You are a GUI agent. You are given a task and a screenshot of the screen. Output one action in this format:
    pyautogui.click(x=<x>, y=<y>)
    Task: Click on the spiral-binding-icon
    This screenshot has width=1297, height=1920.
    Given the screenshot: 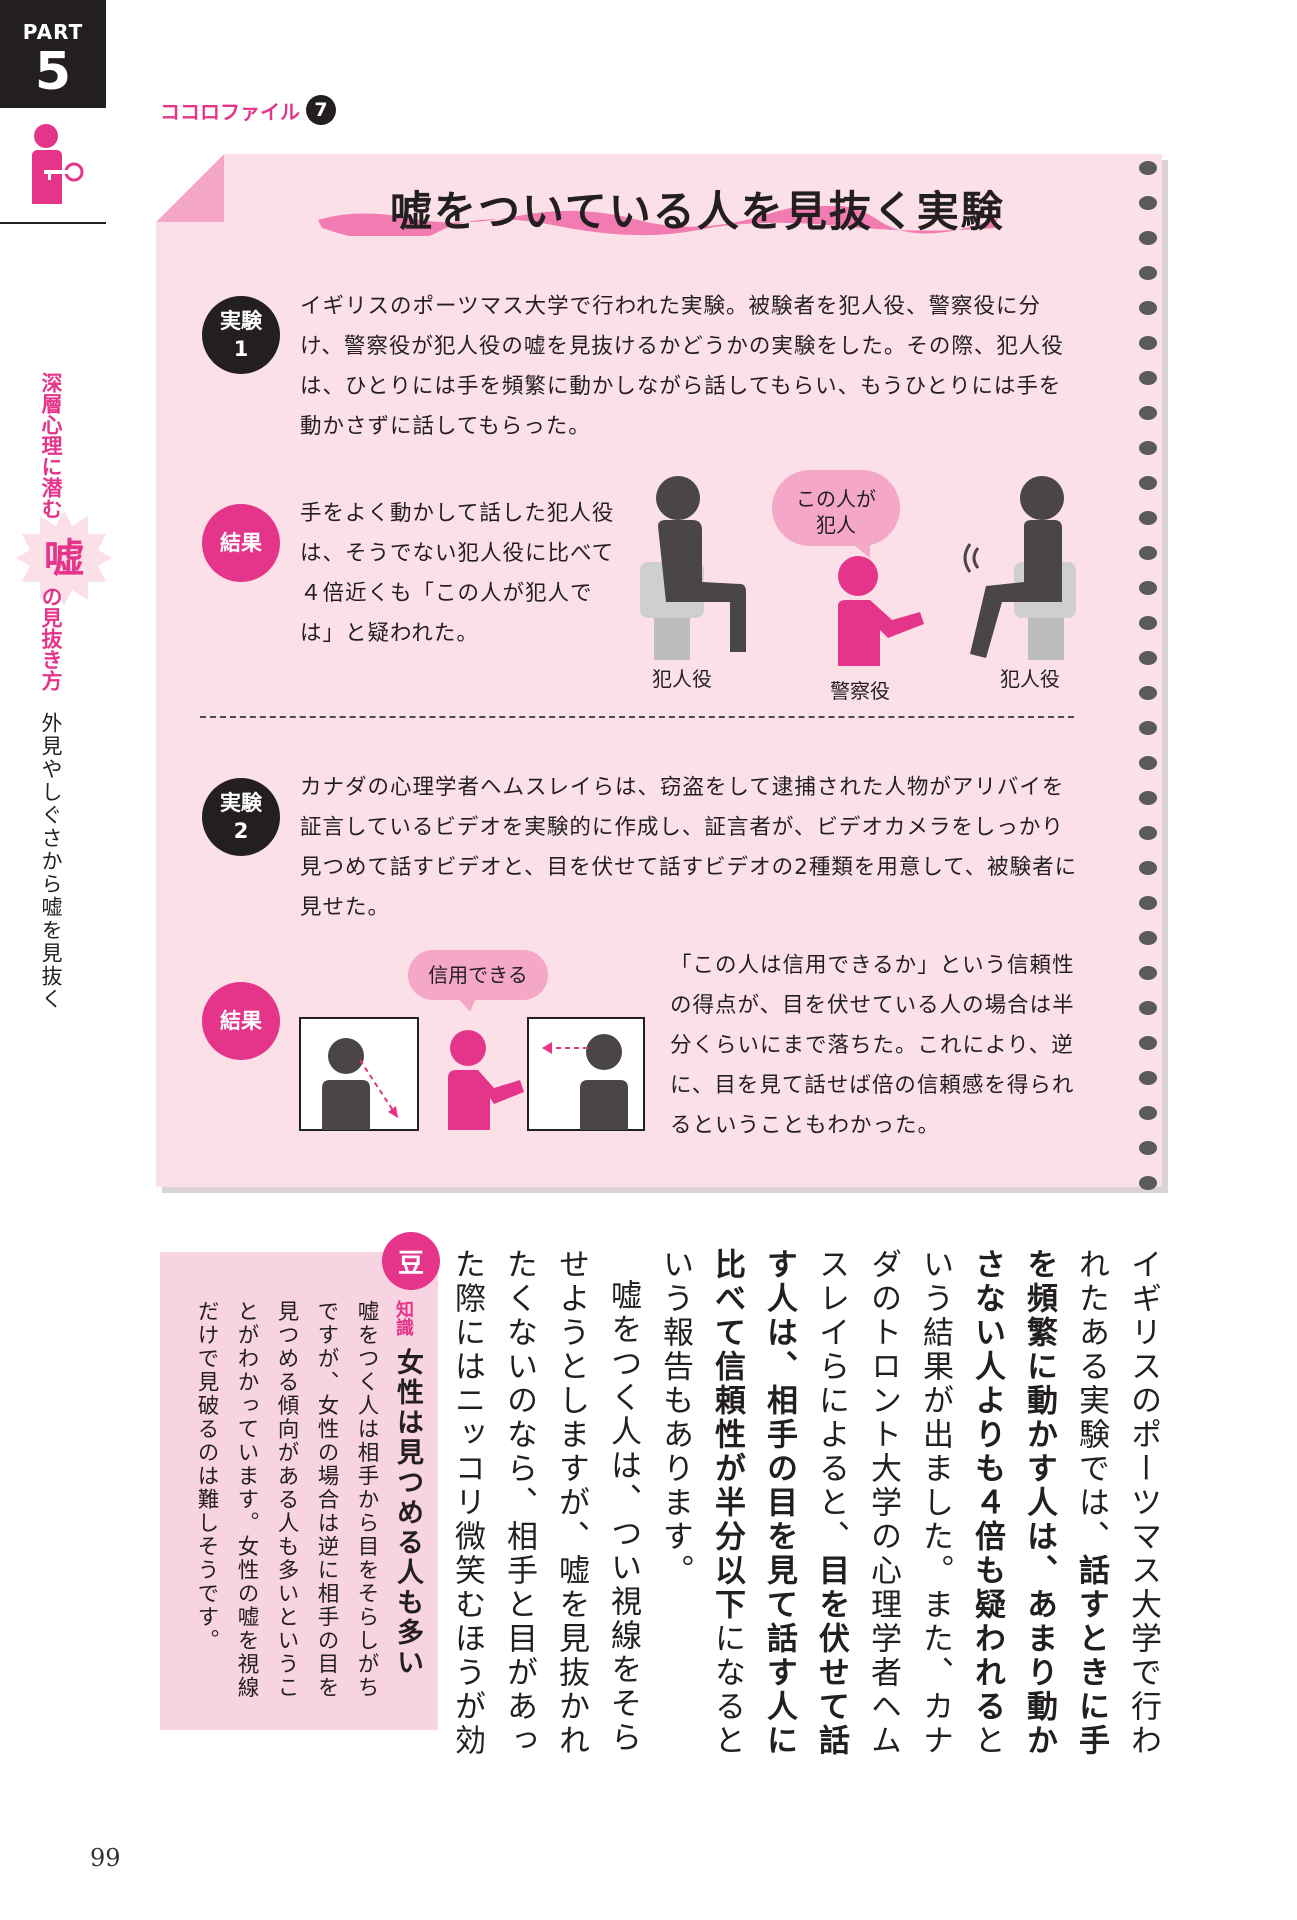 What is the action you would take?
    pyautogui.click(x=1148, y=675)
    